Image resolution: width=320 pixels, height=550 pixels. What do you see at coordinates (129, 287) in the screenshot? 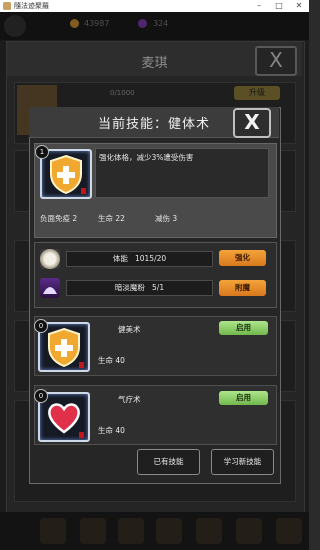
I see `magic-dust-label: 暗淡魔粉` at bounding box center [129, 287].